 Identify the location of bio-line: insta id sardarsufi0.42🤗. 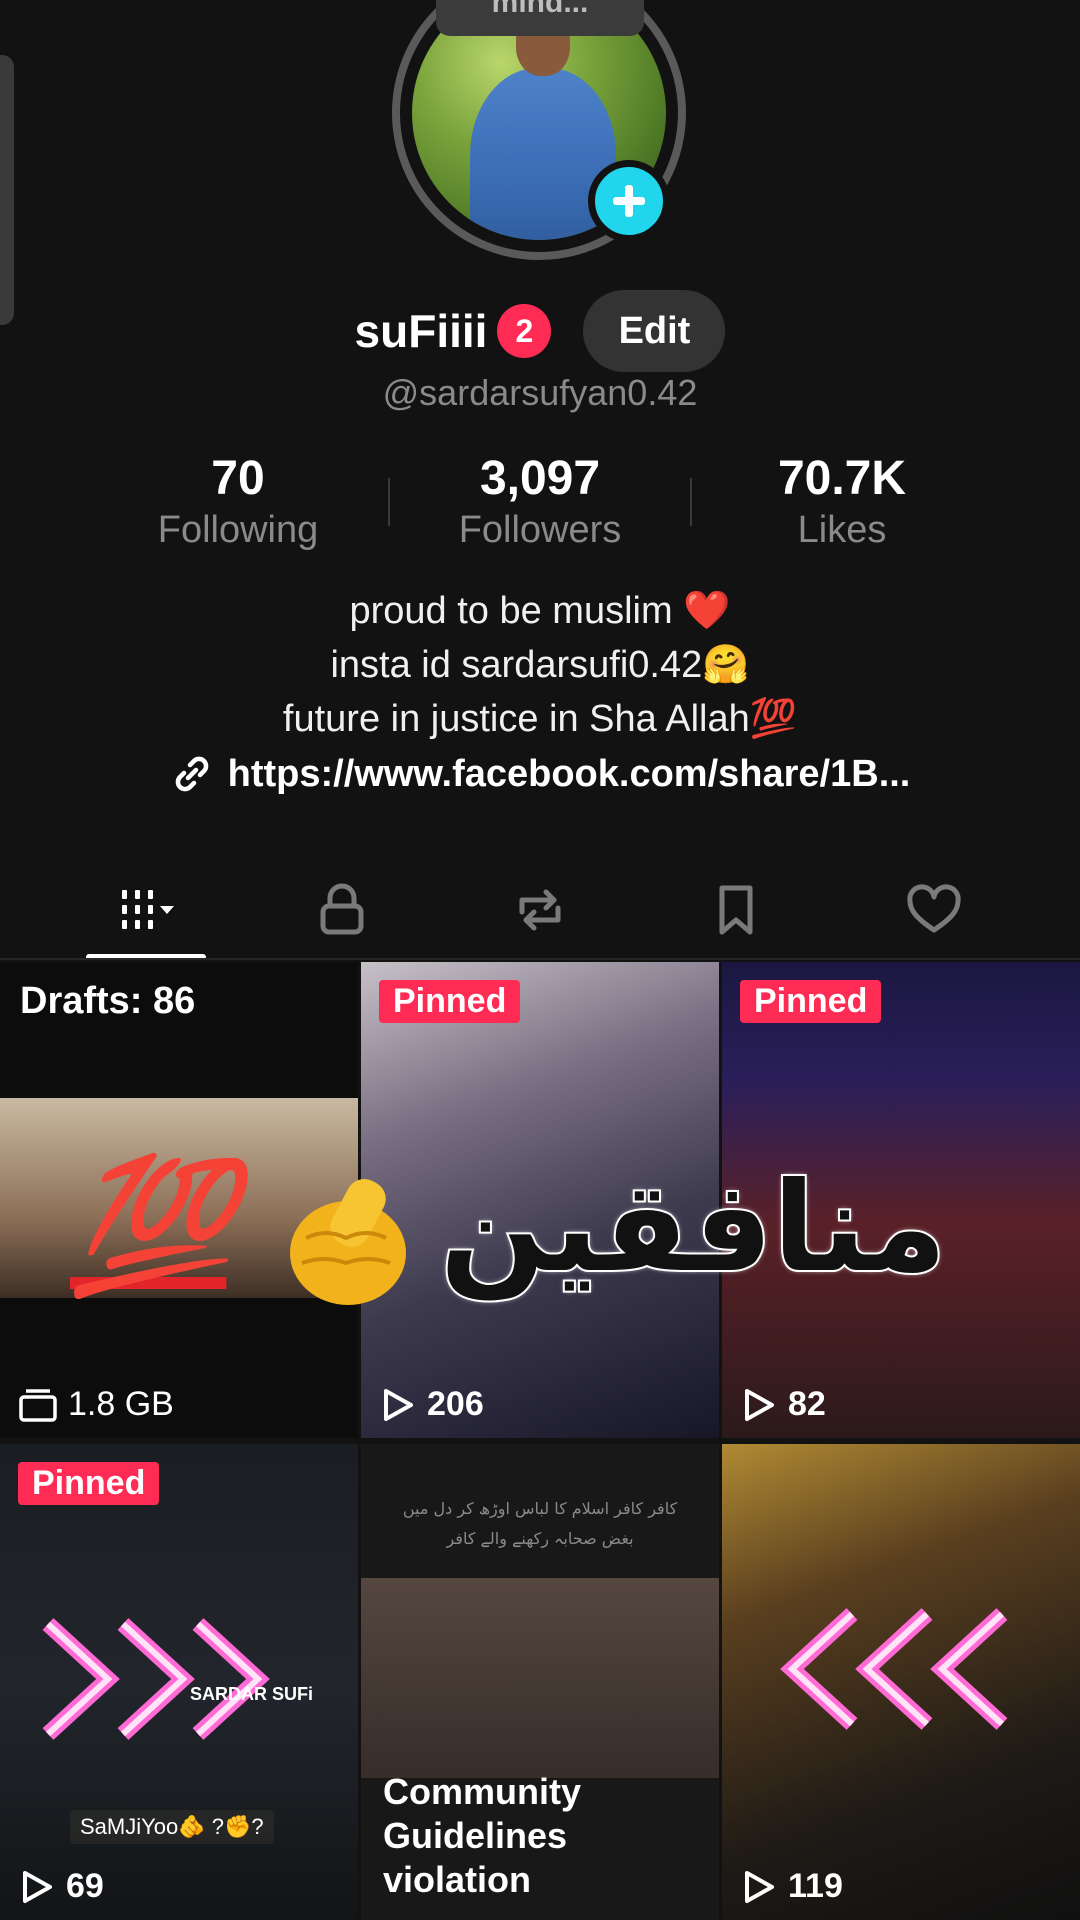
(540, 665).